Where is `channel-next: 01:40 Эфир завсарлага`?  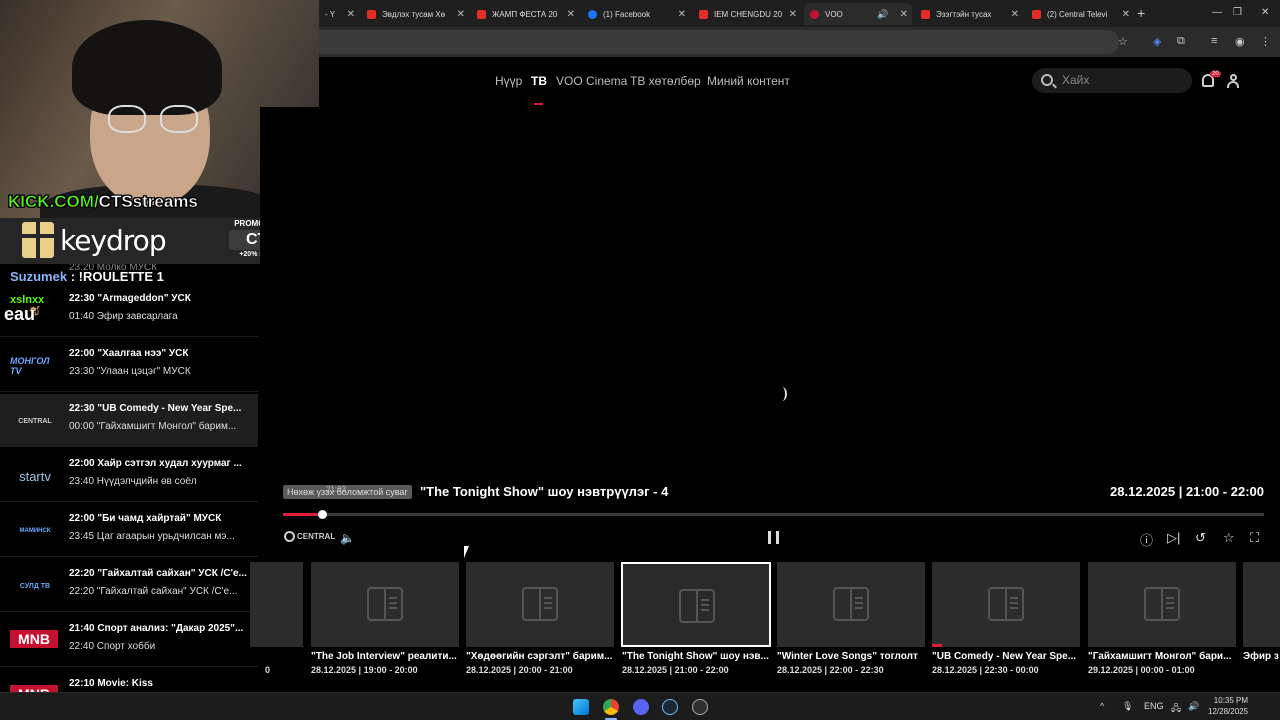 channel-next: 01:40 Эфир завсарлага is located at coordinates (123, 316).